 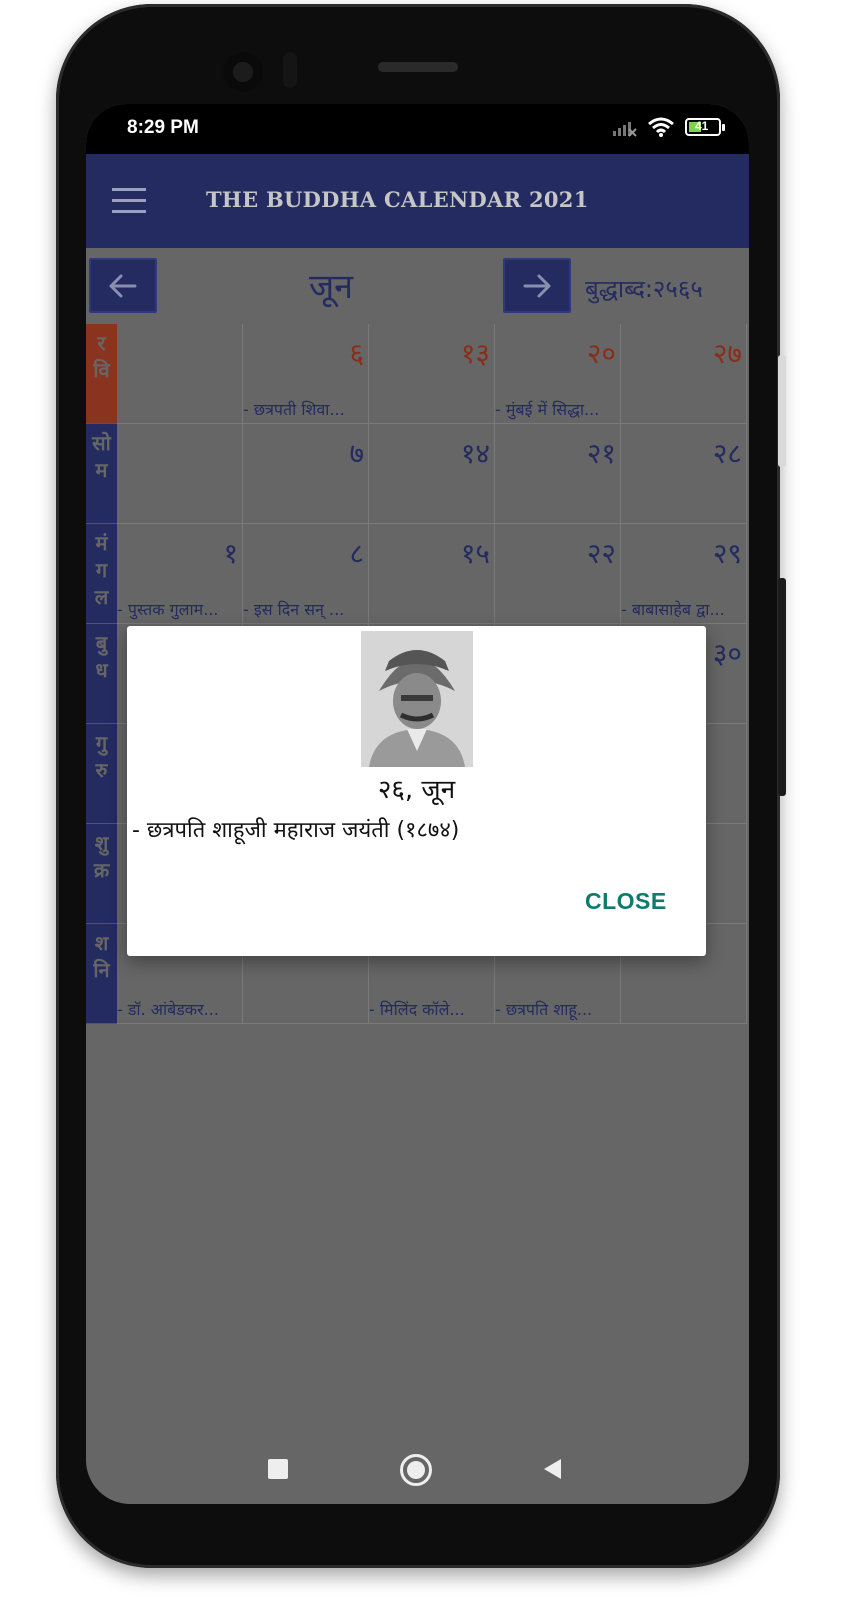 I want to click on month-navigation: जून बुद्धाब्द:२५६५, so click(x=417, y=286).